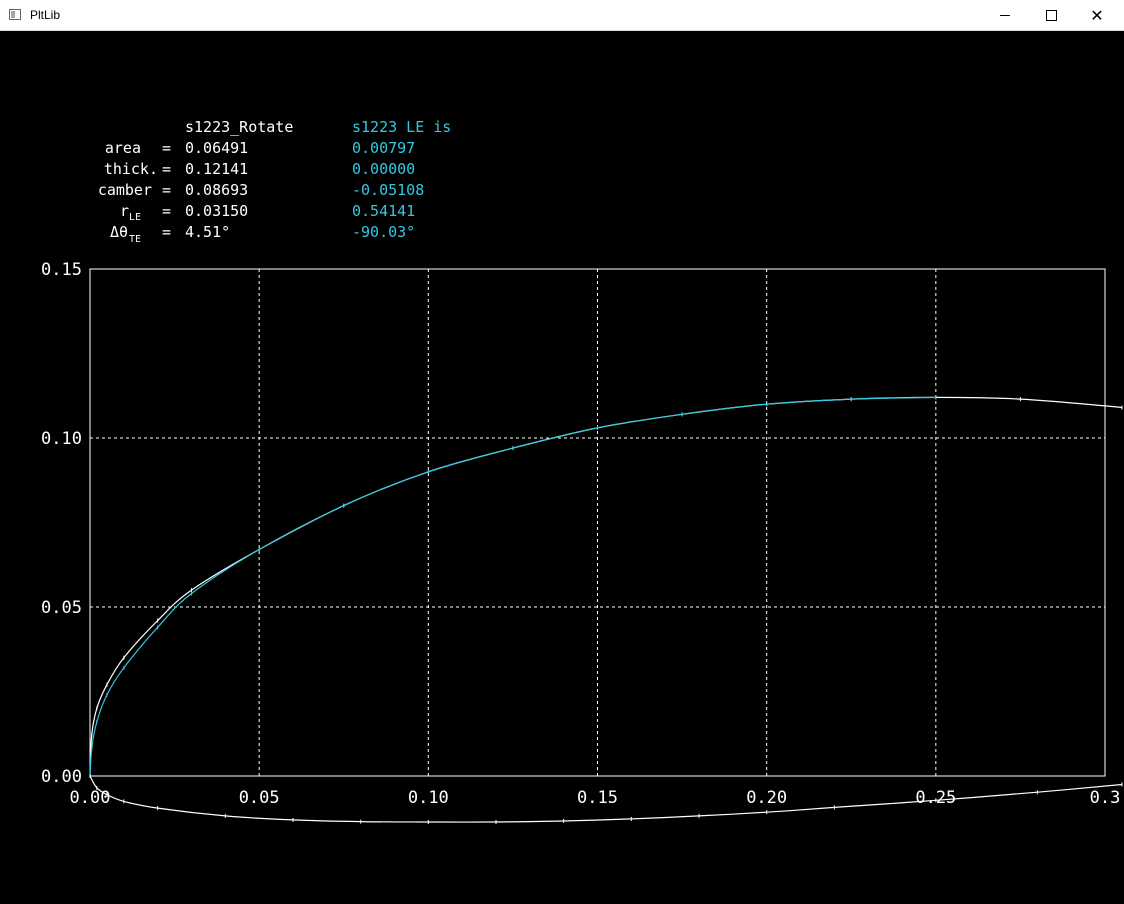 The width and height of the screenshot is (1124, 904). I want to click on eq-dte: =, so click(166, 232).